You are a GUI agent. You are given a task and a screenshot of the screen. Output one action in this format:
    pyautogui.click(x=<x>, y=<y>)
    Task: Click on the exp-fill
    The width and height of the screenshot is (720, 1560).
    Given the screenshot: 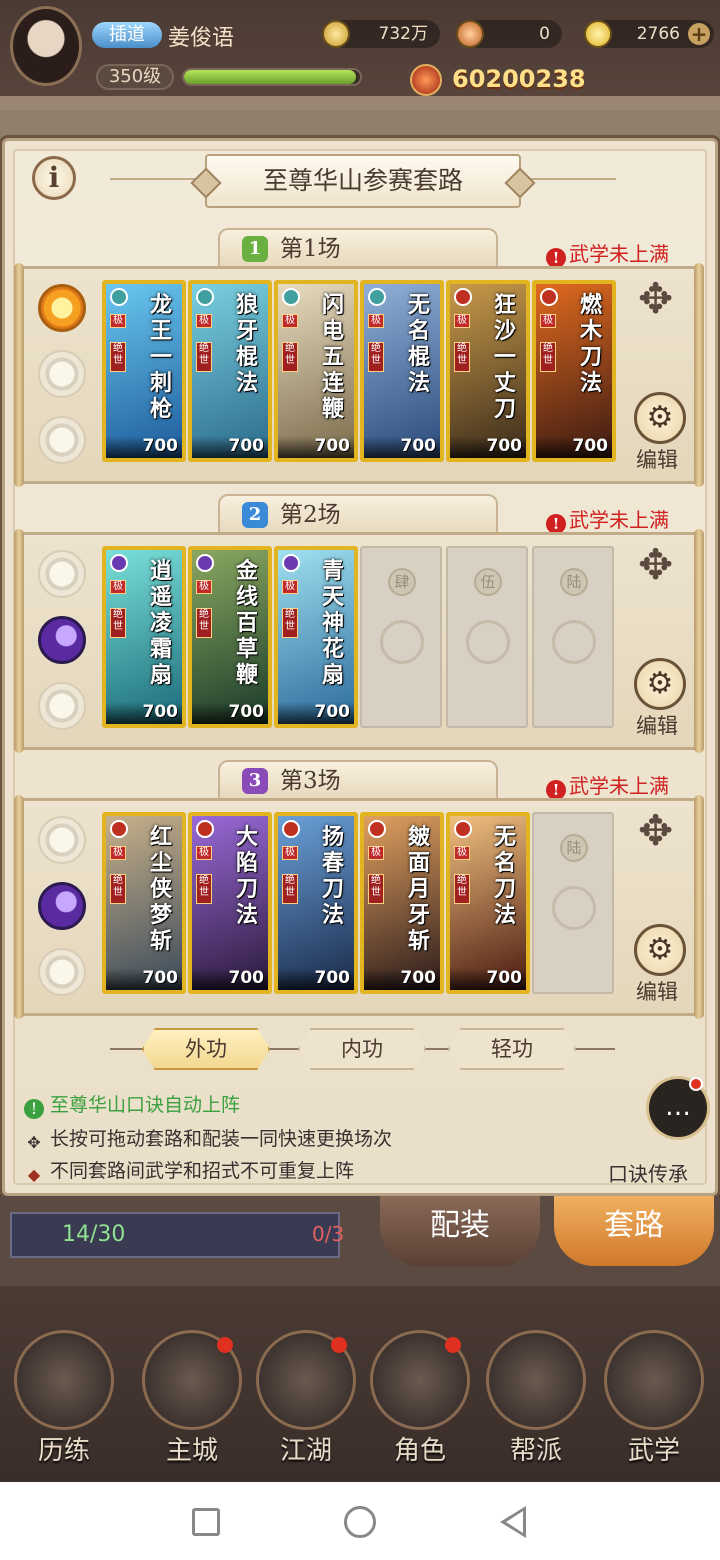 What is the action you would take?
    pyautogui.click(x=270, y=77)
    